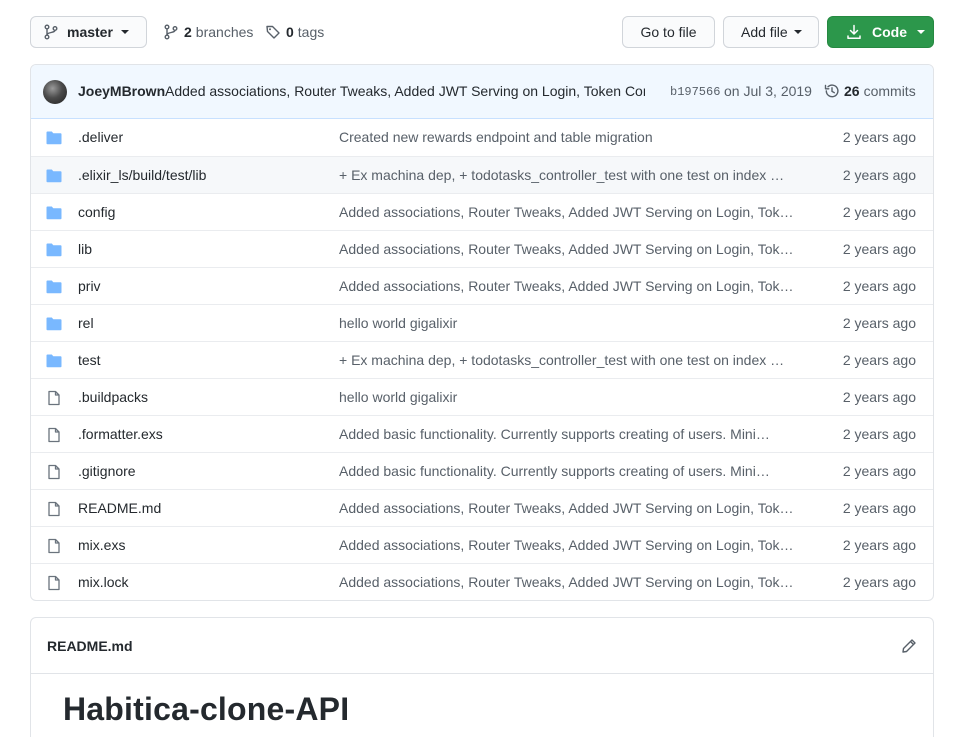 The image size is (960, 737). I want to click on file-name-link: mix.exs, so click(101, 545).